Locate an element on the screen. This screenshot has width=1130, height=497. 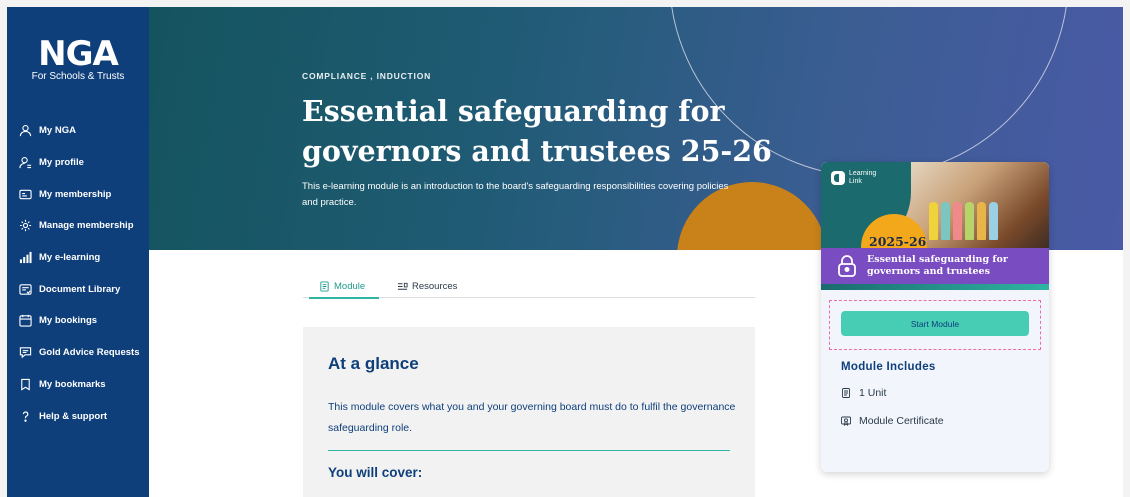
start-module-button: Start Module is located at coordinates (935, 323).